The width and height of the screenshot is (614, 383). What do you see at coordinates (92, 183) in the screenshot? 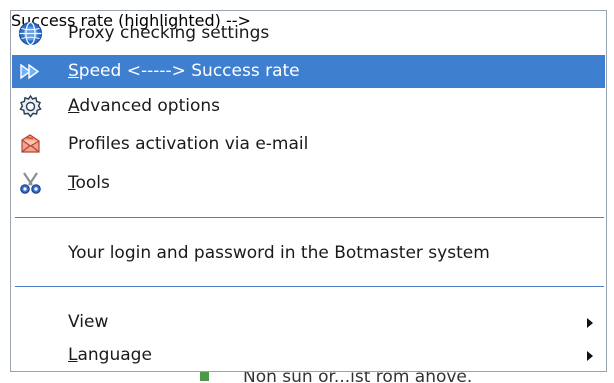
I see `label-rest: ools` at bounding box center [92, 183].